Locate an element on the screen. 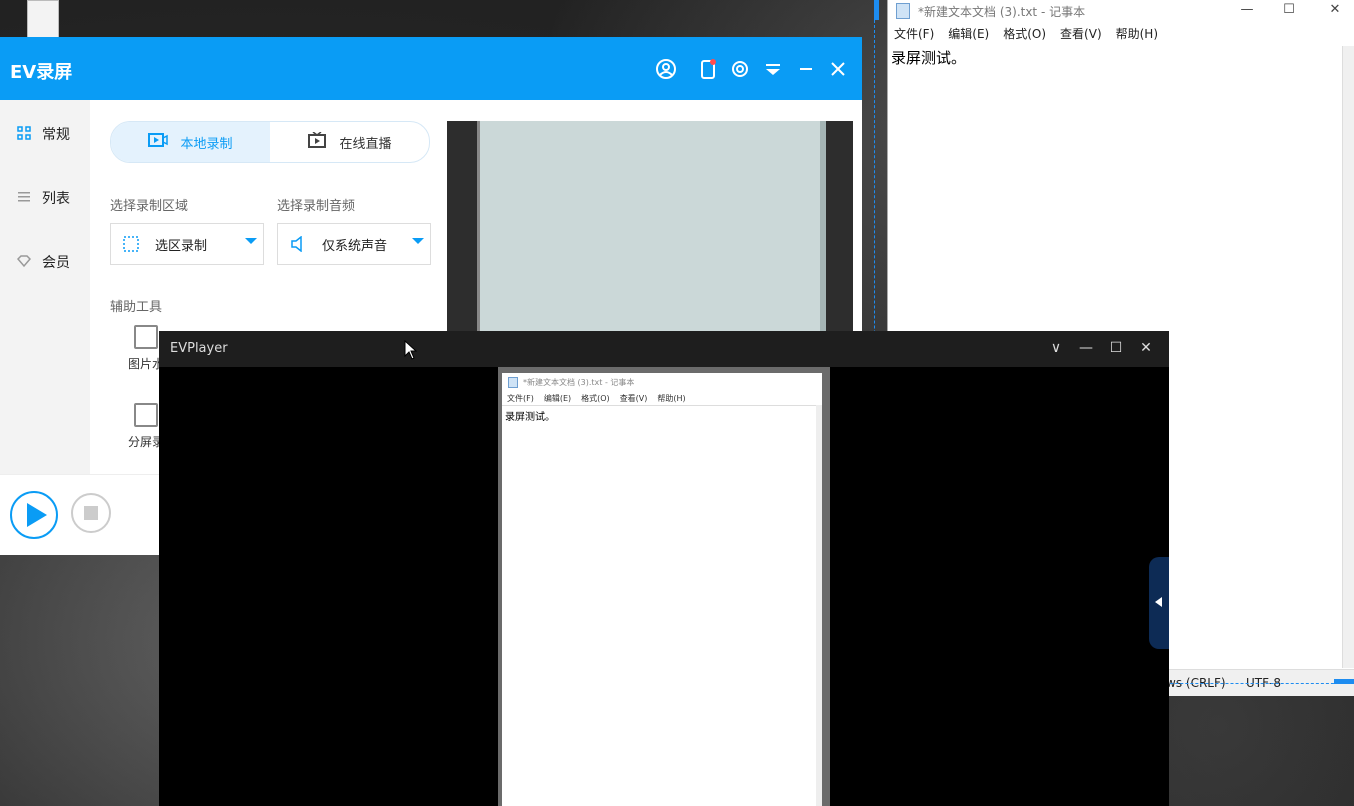 The height and width of the screenshot is (806, 1354). tab-live-label: 在线直播 is located at coordinates (365, 144).